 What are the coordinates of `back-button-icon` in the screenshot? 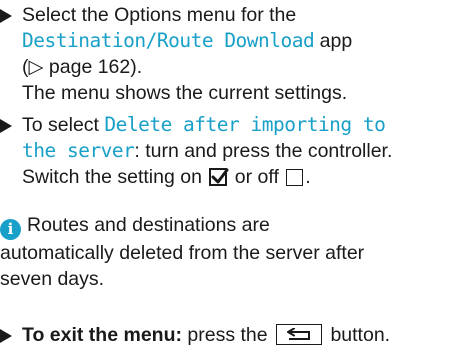 It's located at (299, 334).